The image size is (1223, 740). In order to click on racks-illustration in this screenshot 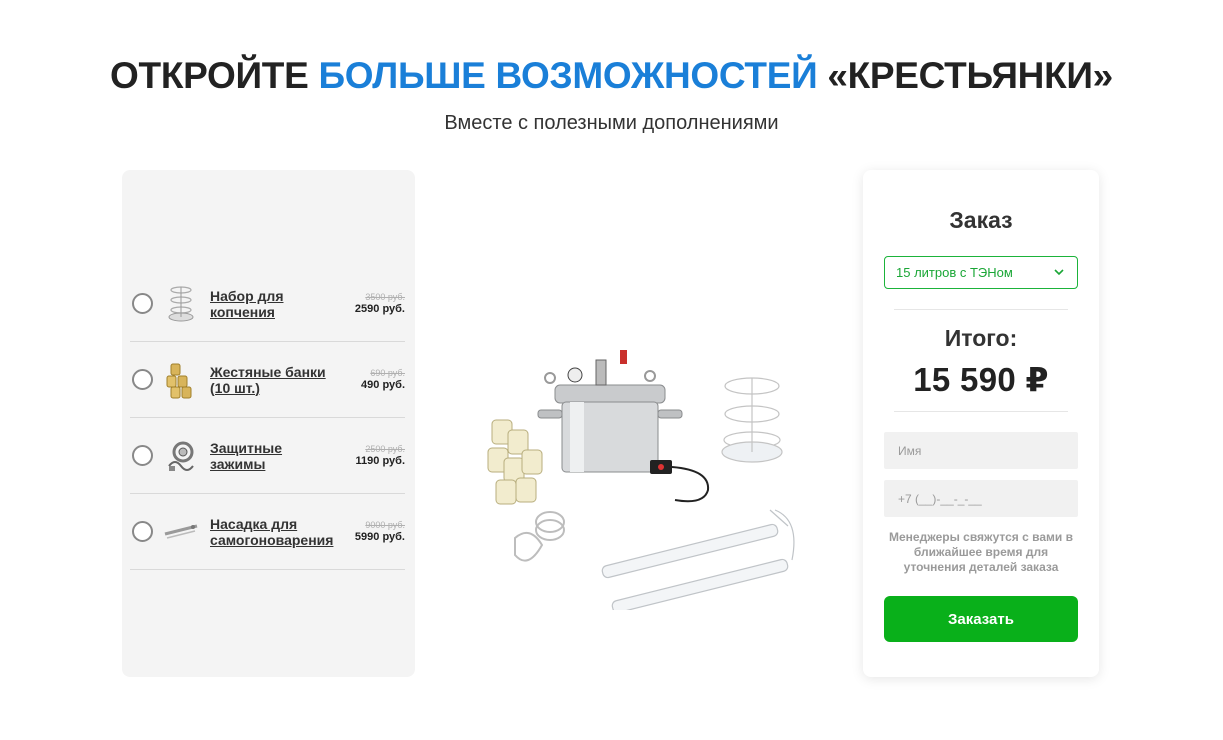, I will do `click(752, 420)`.